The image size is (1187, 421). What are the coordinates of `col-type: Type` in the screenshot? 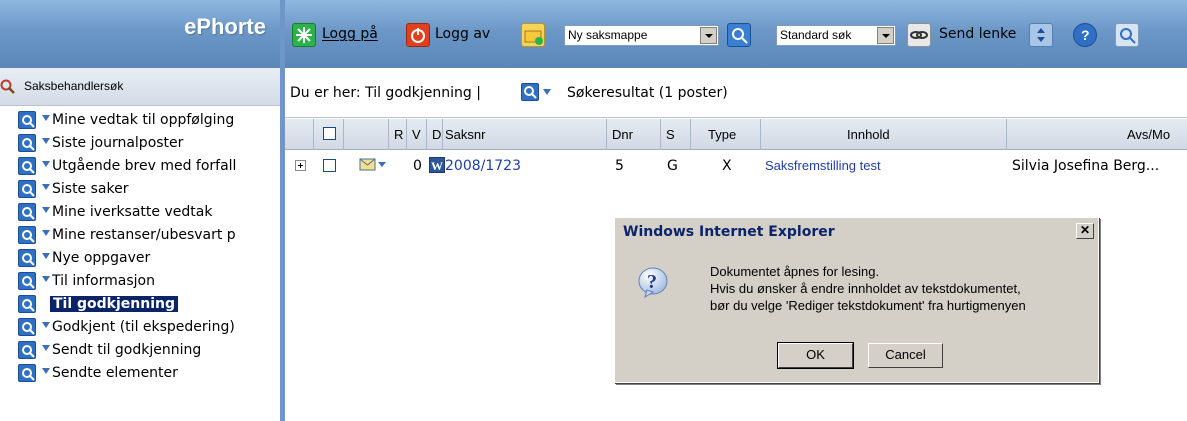 It's located at (726, 134).